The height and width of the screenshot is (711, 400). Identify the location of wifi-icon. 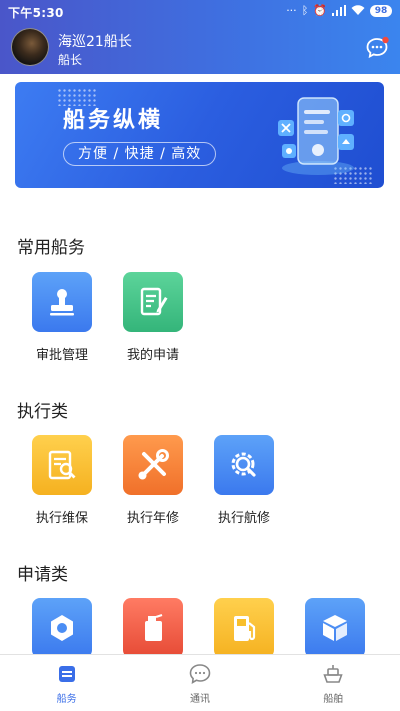
(358, 10).